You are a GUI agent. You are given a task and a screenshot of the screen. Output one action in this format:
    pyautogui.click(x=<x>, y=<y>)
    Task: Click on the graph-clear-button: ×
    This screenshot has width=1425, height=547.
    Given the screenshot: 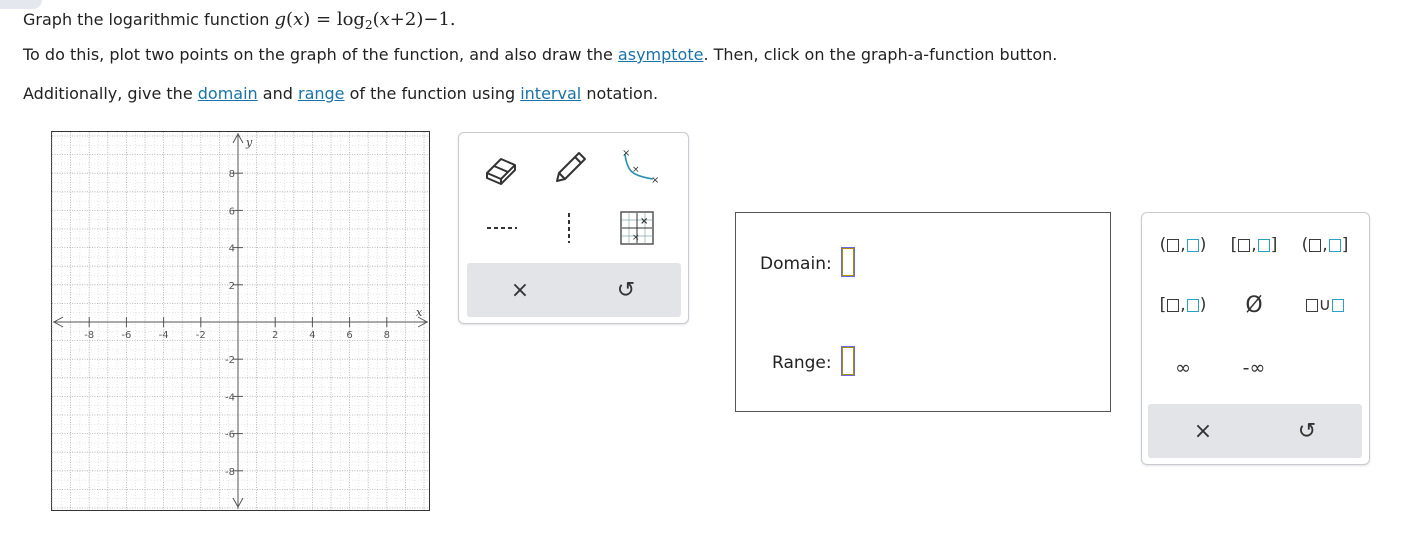 What is the action you would take?
    pyautogui.click(x=520, y=290)
    